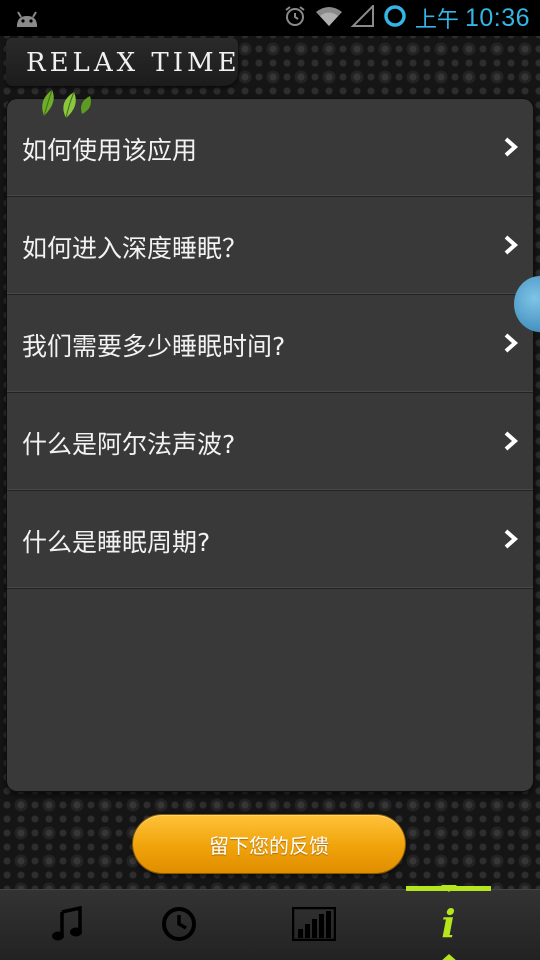 The width and height of the screenshot is (540, 960). I want to click on menu-item-label: 如何进入深度睡眠？, so click(135, 248).